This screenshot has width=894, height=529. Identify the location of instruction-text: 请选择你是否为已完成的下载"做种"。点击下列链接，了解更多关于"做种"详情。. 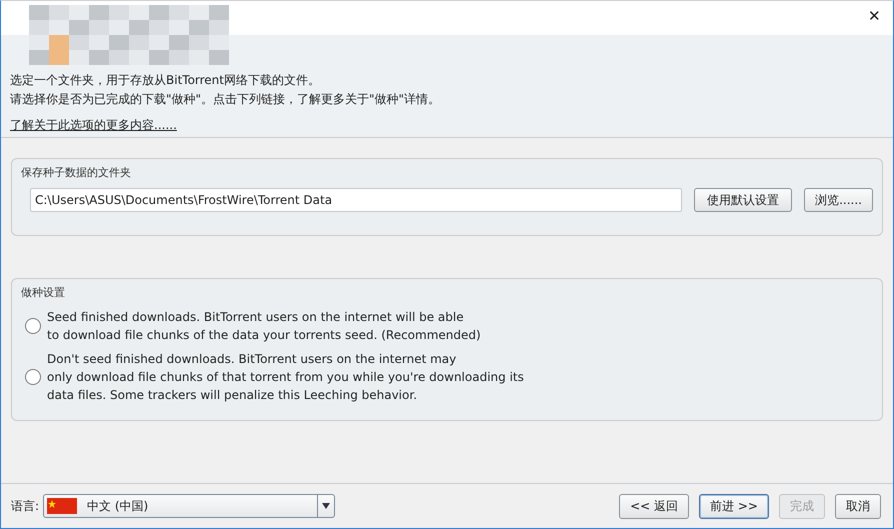
(226, 99).